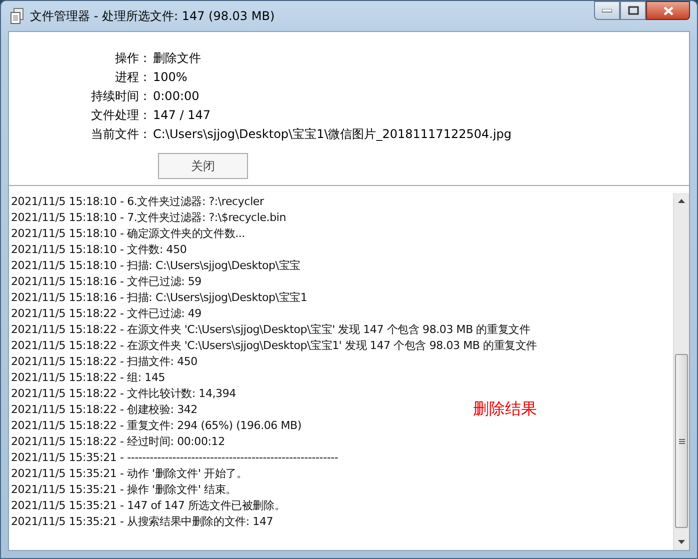 The width and height of the screenshot is (698, 559). I want to click on log-line: 2021/11/5 15:35:21 - 147 of 147 所选文件已被删除。, so click(148, 506).